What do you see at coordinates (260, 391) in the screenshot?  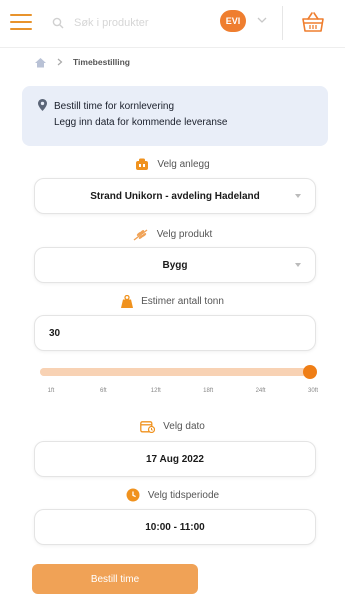 I see `slider-tick-label: 24ft` at bounding box center [260, 391].